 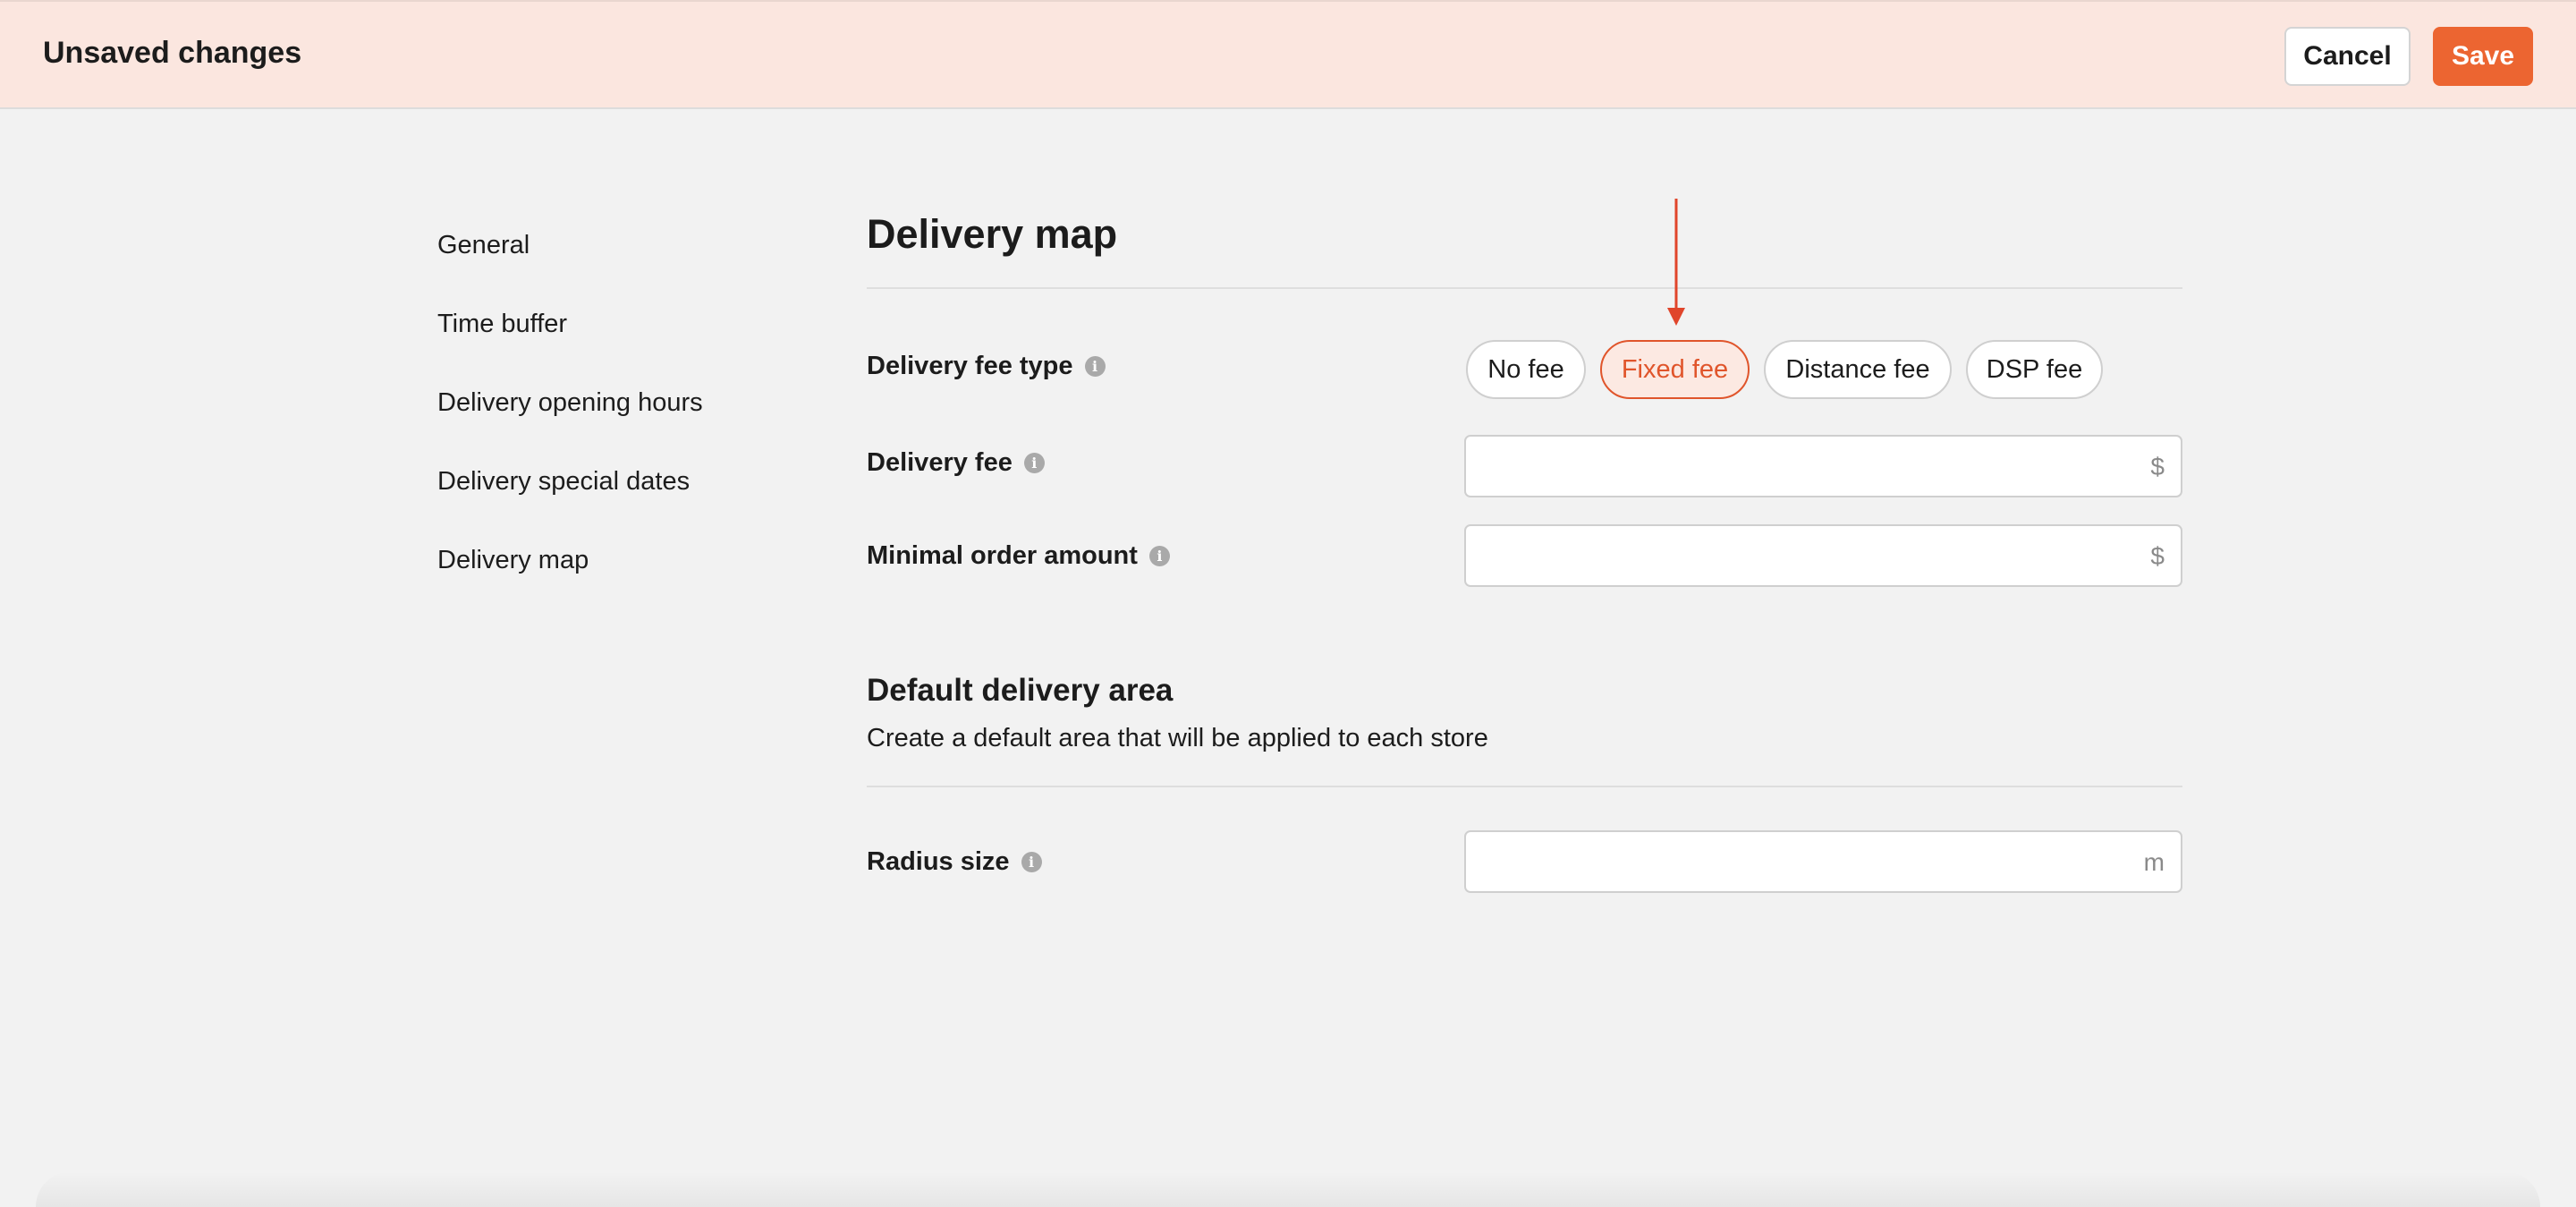 I want to click on bottom-shadow, so click(x=1288, y=1189).